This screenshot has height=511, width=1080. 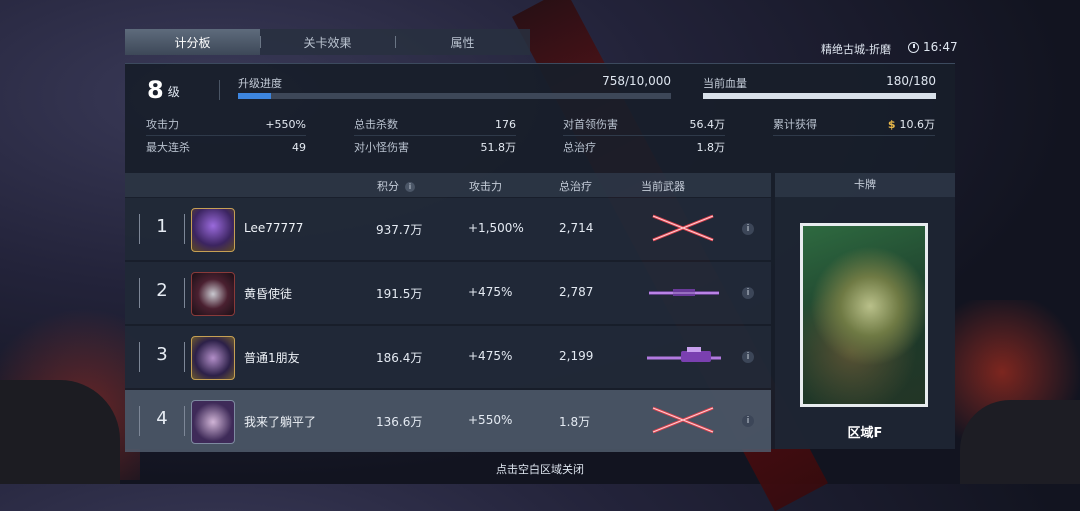 What do you see at coordinates (684, 292) in the screenshot?
I see `purple-rifle-icon` at bounding box center [684, 292].